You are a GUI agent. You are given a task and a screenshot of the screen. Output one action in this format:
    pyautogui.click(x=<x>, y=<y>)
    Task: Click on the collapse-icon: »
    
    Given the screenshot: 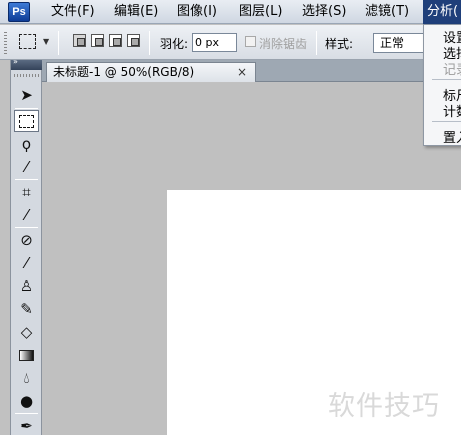 What is the action you would take?
    pyautogui.click(x=15, y=61)
    